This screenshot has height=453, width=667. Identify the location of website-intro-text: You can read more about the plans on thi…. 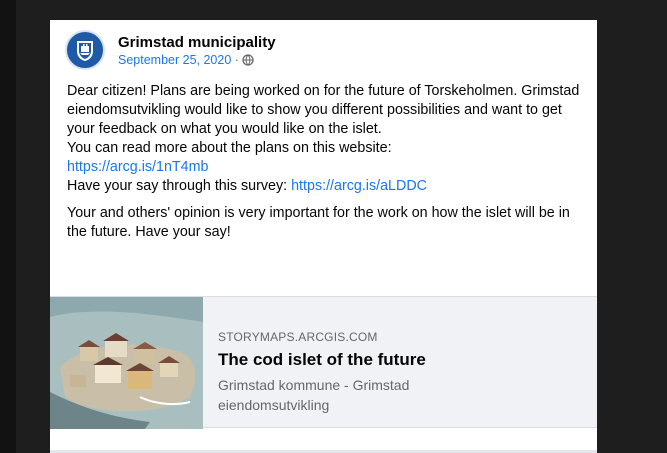
(229, 148).